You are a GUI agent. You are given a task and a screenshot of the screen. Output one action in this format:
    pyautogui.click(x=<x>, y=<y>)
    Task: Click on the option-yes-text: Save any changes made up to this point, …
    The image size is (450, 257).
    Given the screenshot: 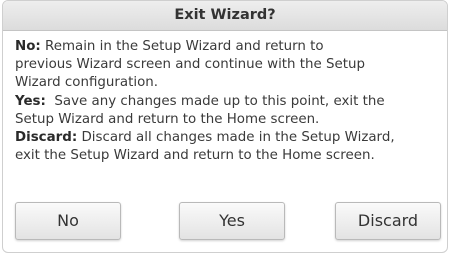 What is the action you would take?
    pyautogui.click(x=215, y=101)
    